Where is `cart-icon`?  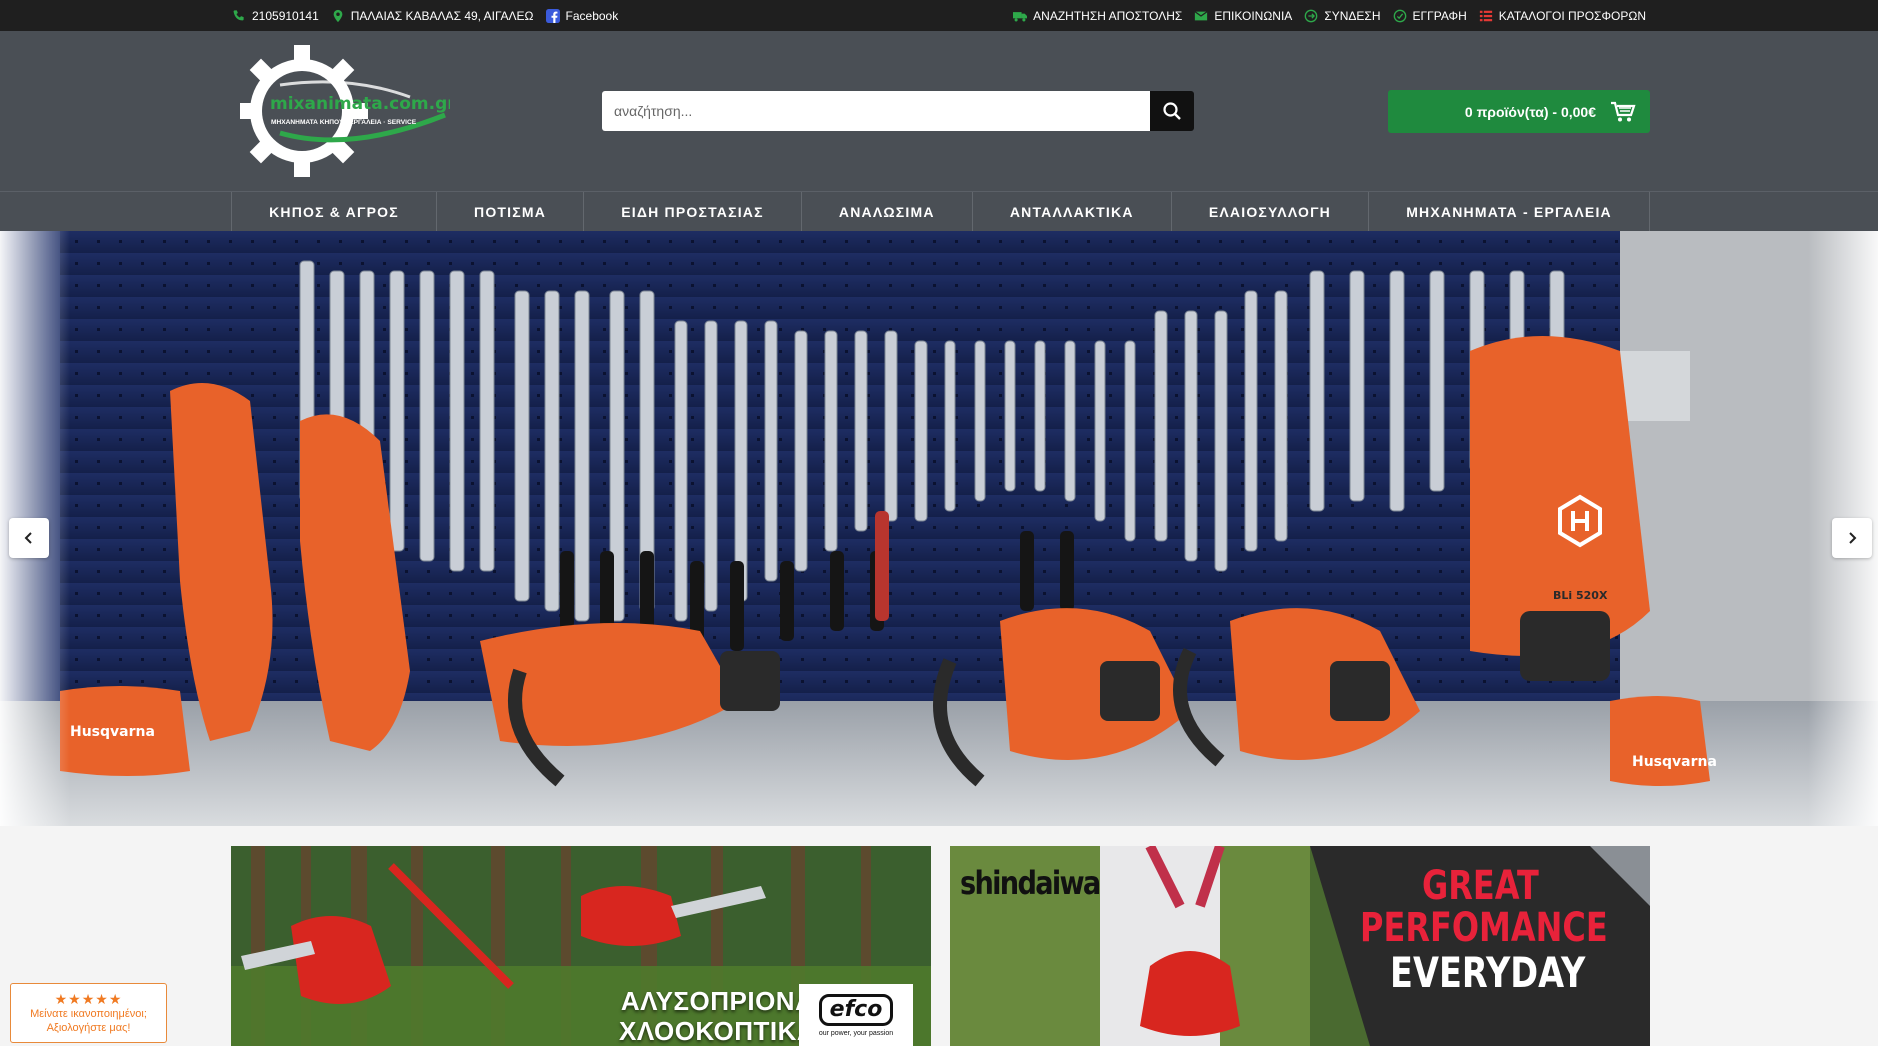 cart-icon is located at coordinates (1623, 111).